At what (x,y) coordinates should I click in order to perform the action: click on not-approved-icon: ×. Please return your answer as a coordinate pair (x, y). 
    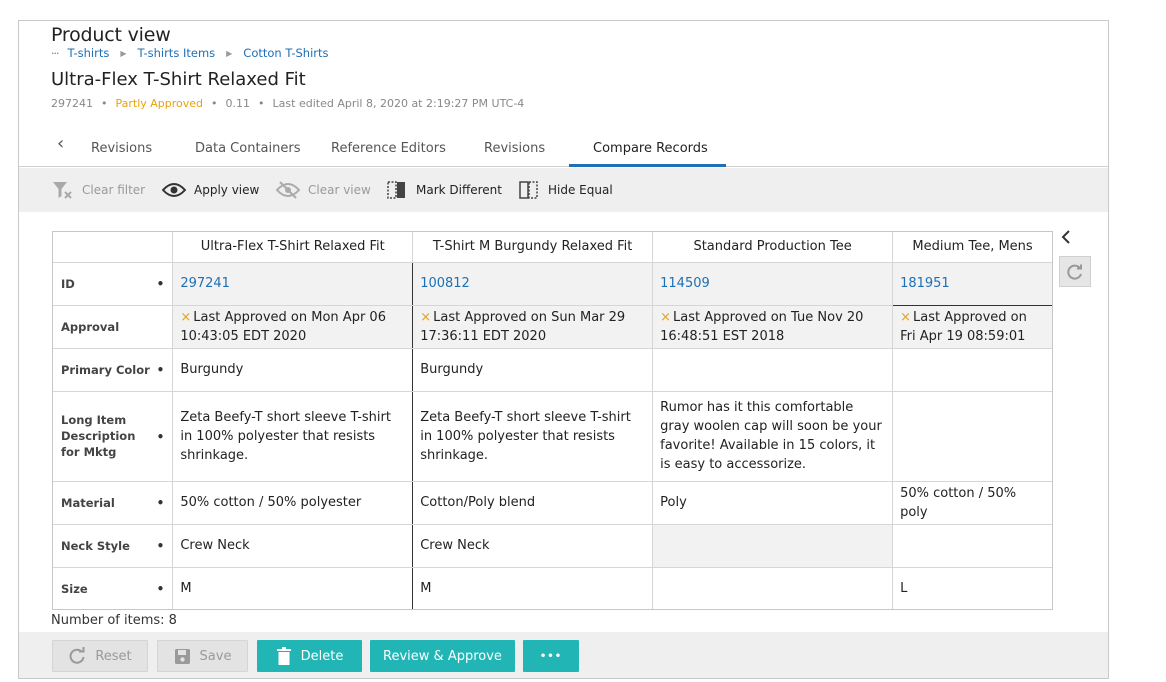
    Looking at the image, I should click on (186, 317).